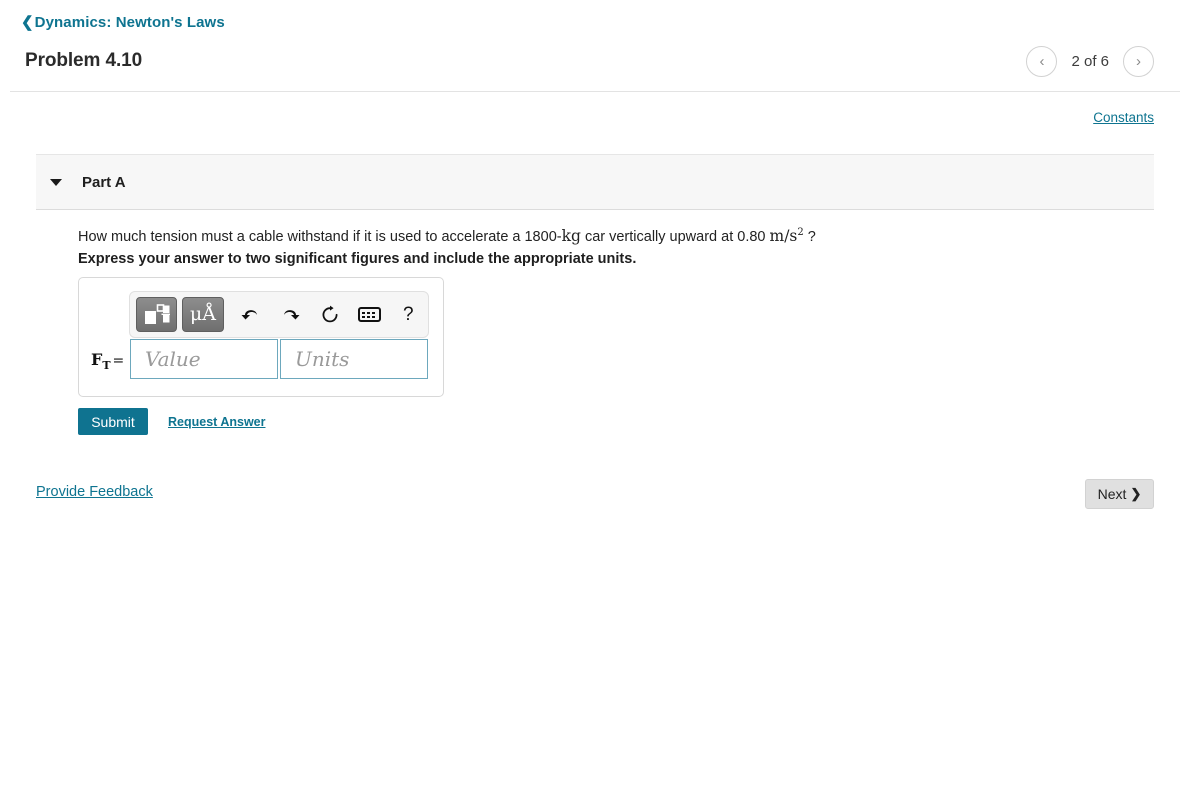 This screenshot has height=796, width=1200. What do you see at coordinates (290, 315) in the screenshot?
I see `redo-icon` at bounding box center [290, 315].